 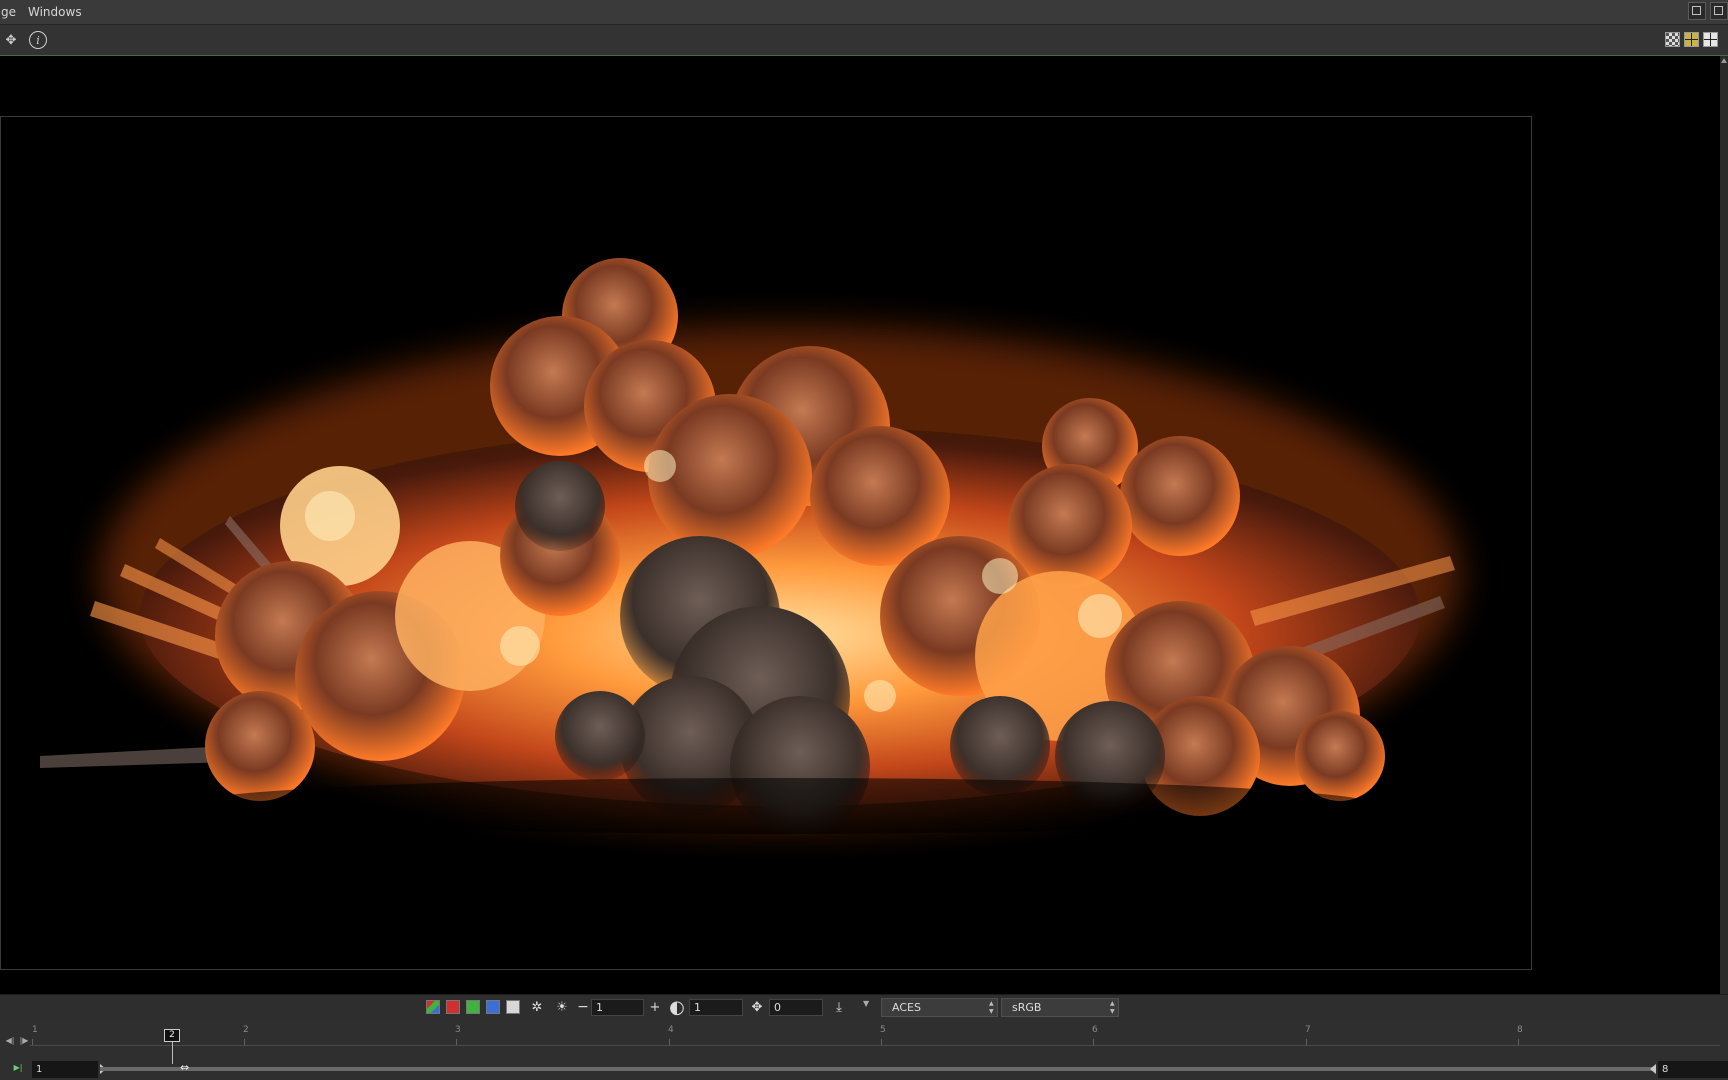 What do you see at coordinates (883, 1030) in the screenshot?
I see `tick-label: 5` at bounding box center [883, 1030].